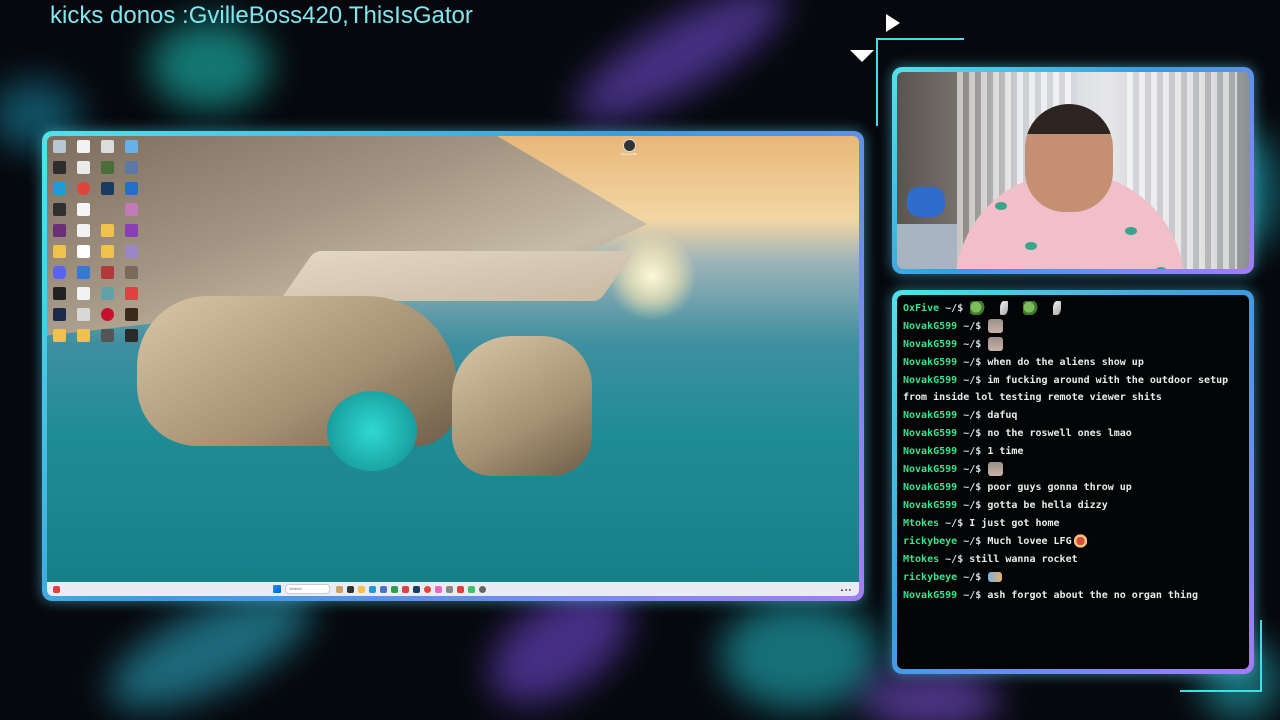  I want to click on chat-message: NovakG599 ~/$ 1 time, so click(1073, 452).